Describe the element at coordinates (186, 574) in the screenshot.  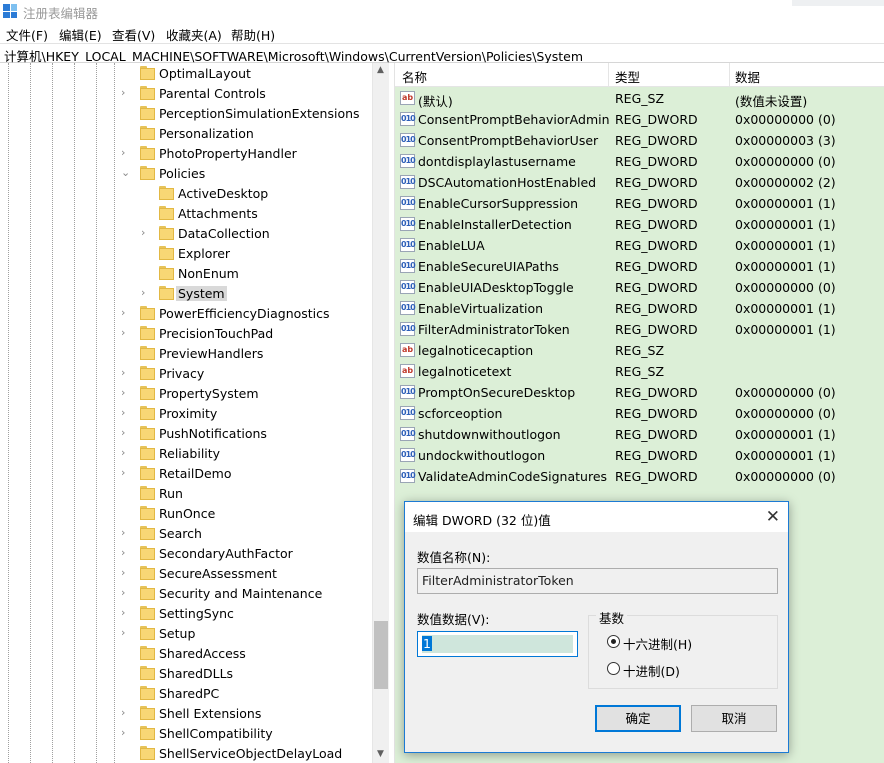
I see `tree-item: › SecureAssessment` at that location.